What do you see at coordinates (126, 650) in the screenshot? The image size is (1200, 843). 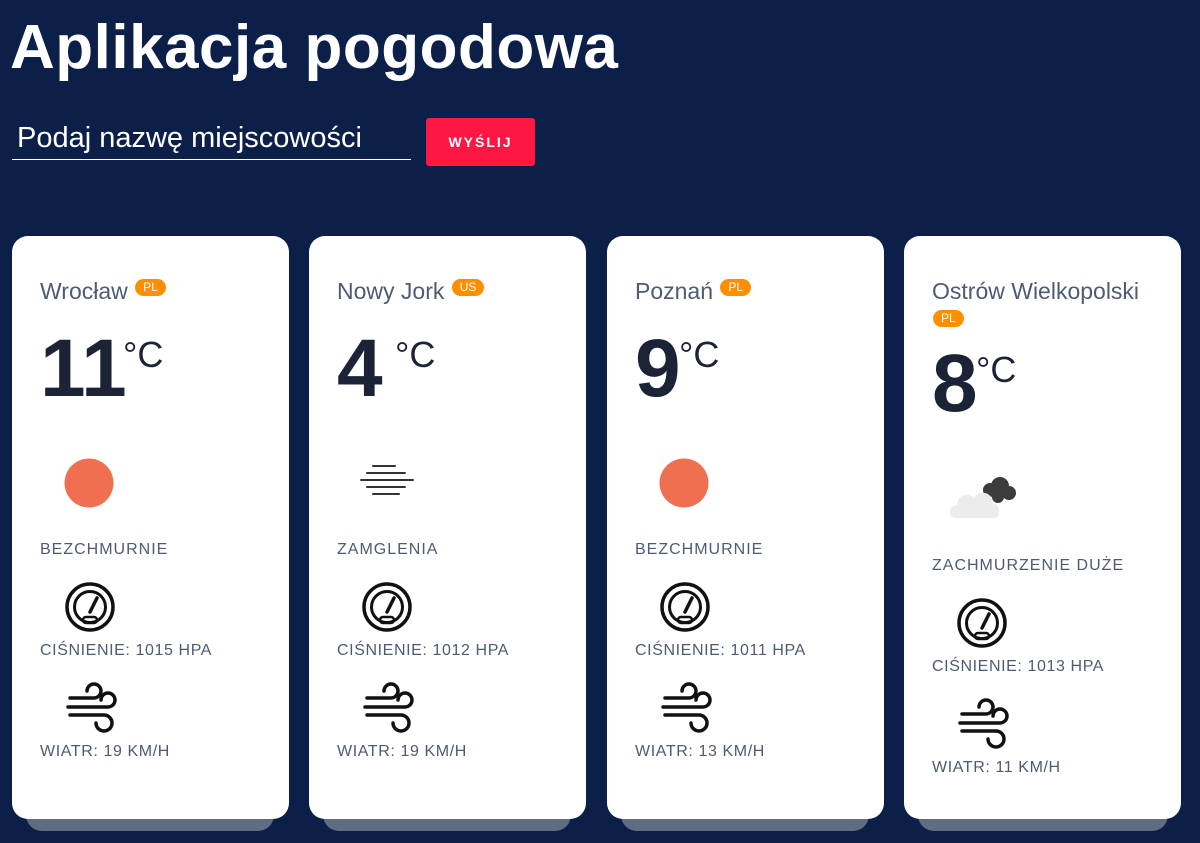 I see `pressure-label: CIŚNIENIE: 1015 HPA` at bounding box center [126, 650].